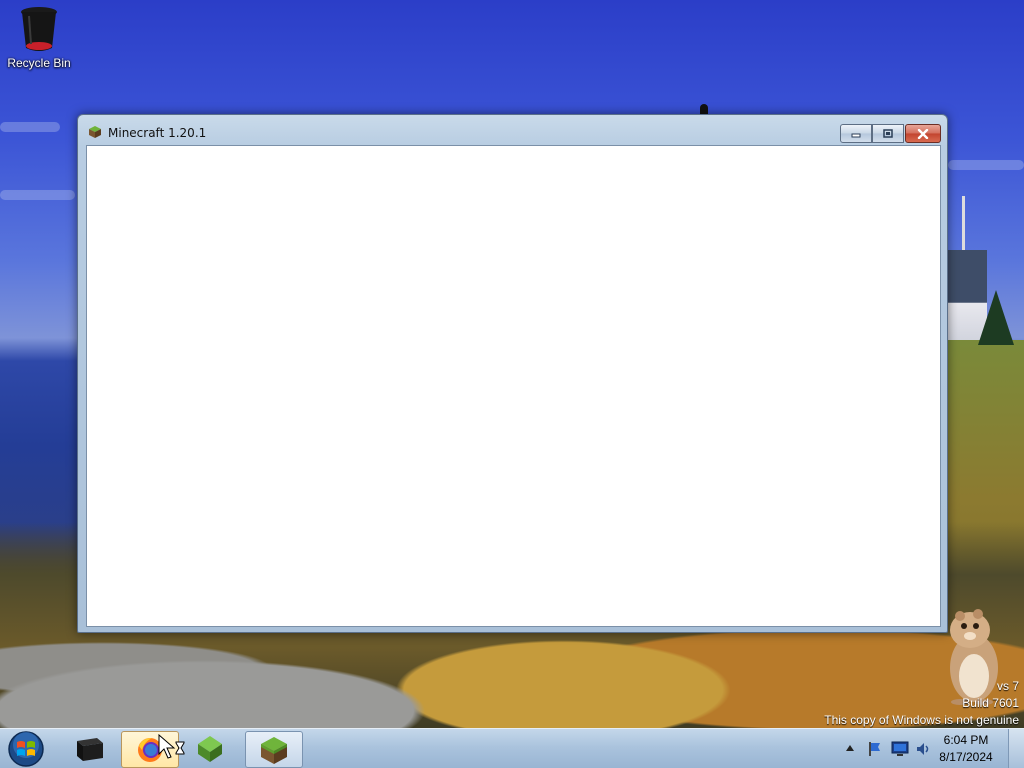 The width and height of the screenshot is (1024, 768). I want to click on watermark-line-1: vs 7, so click(1007, 686).